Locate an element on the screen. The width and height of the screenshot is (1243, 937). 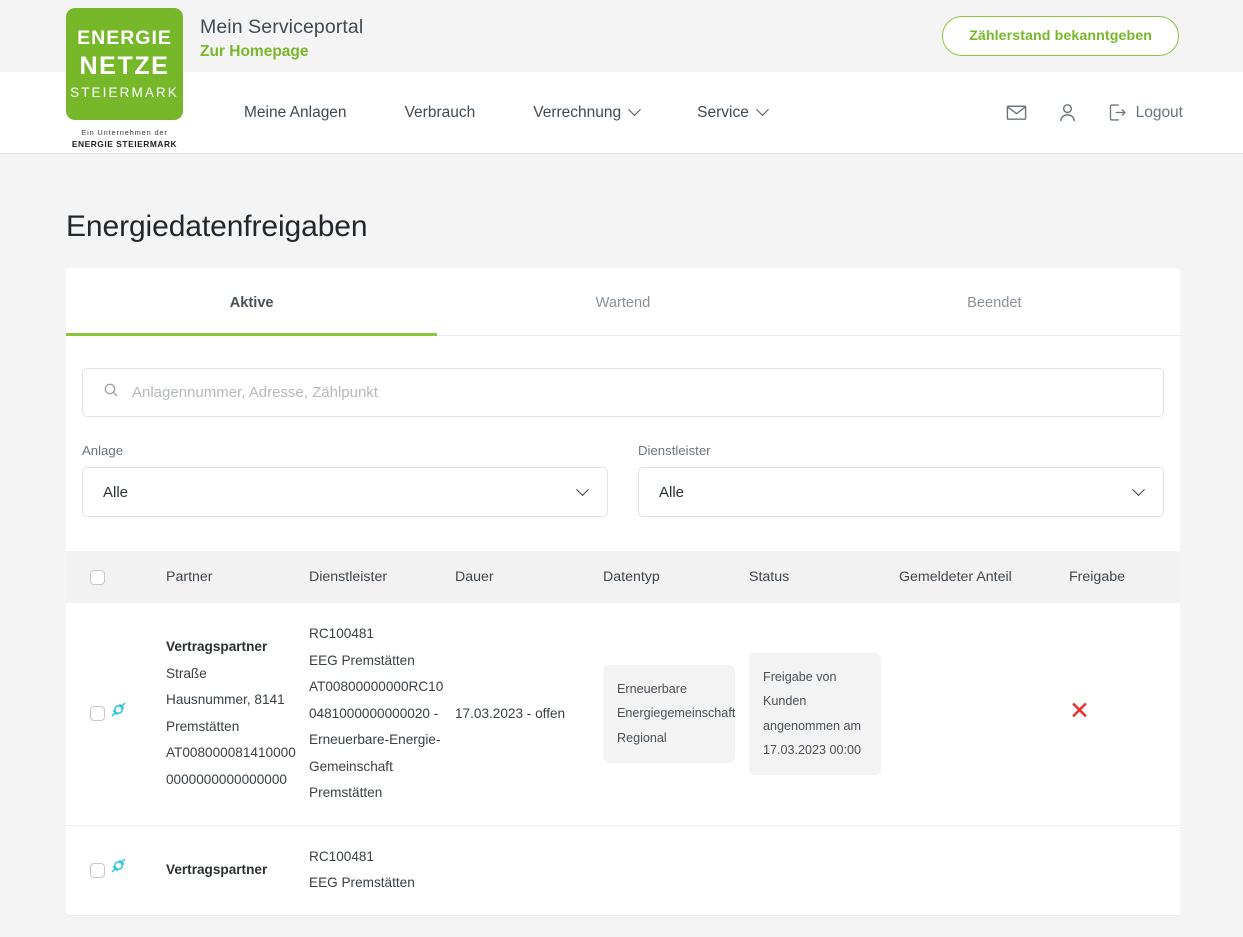
filter-anlage: Anlage Alle is located at coordinates (345, 480).